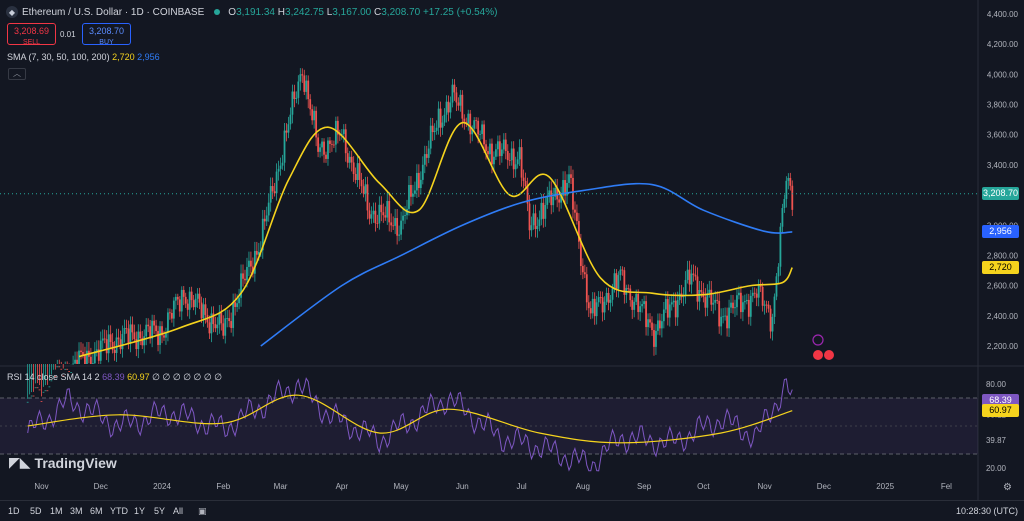  What do you see at coordinates (1000, 232) in the screenshot?
I see `sma-blue-tag: 2,956` at bounding box center [1000, 232].